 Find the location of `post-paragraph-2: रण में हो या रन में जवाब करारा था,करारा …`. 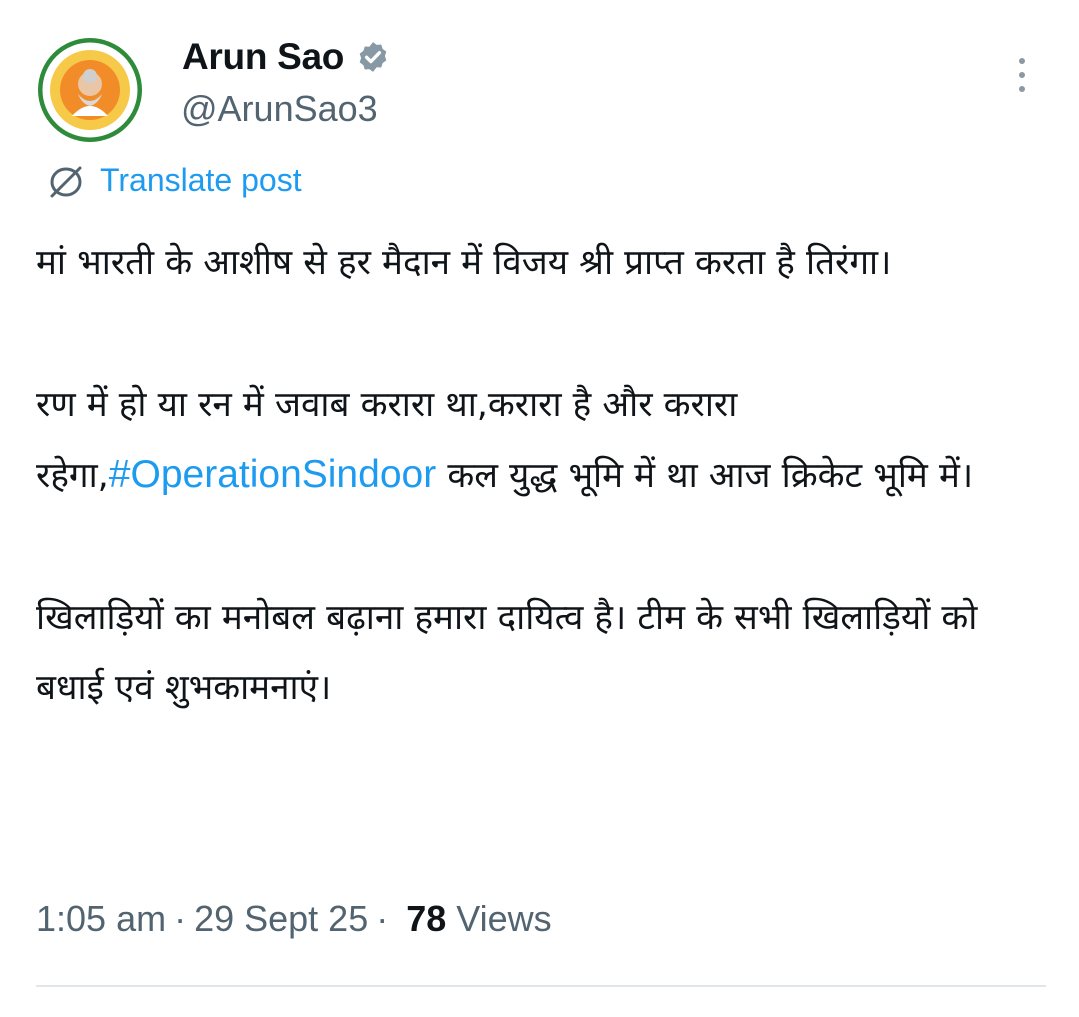

post-paragraph-2: रण में हो या रन में जवाब करारा था,करारा … is located at coordinates (541, 440).